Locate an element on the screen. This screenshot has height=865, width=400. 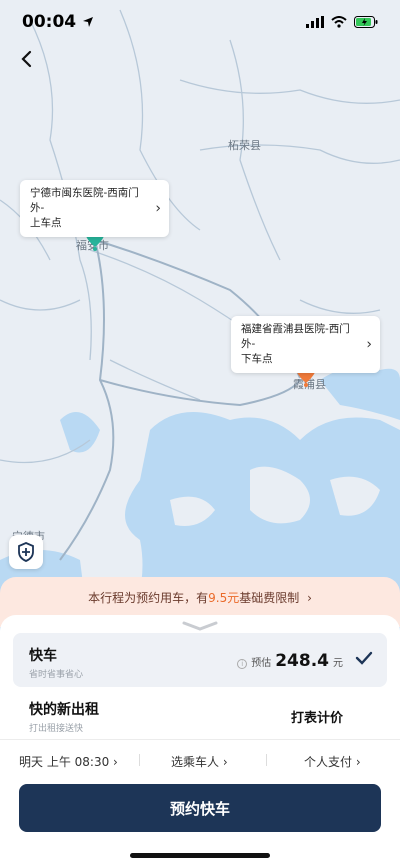
notice-arrow: › is located at coordinates (309, 597).